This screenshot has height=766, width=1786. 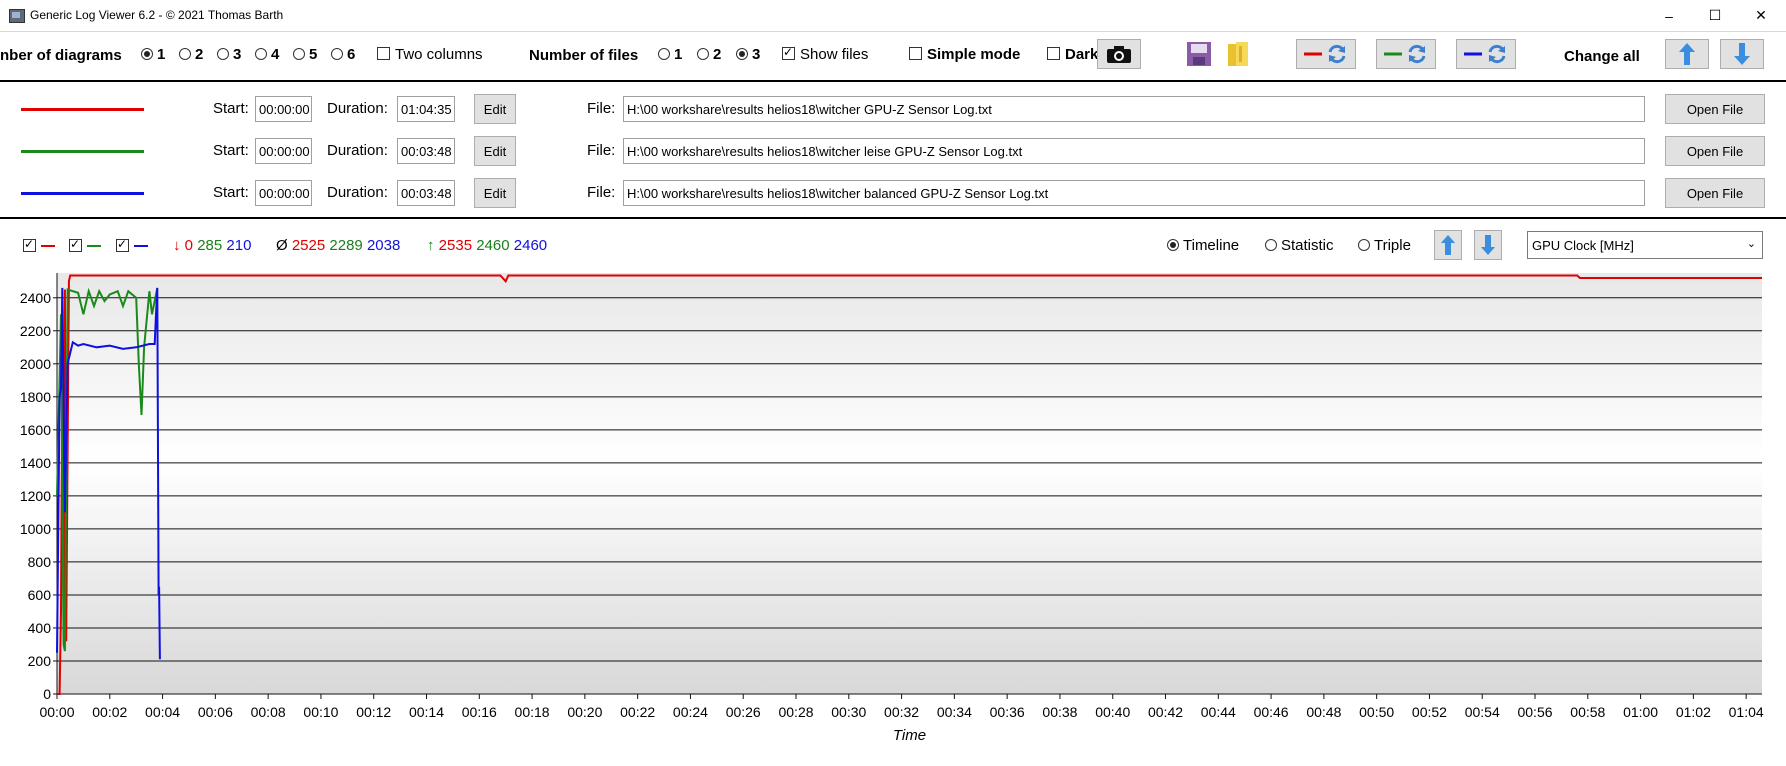 I want to click on two-columns-checkbox: Two columns, so click(x=430, y=54).